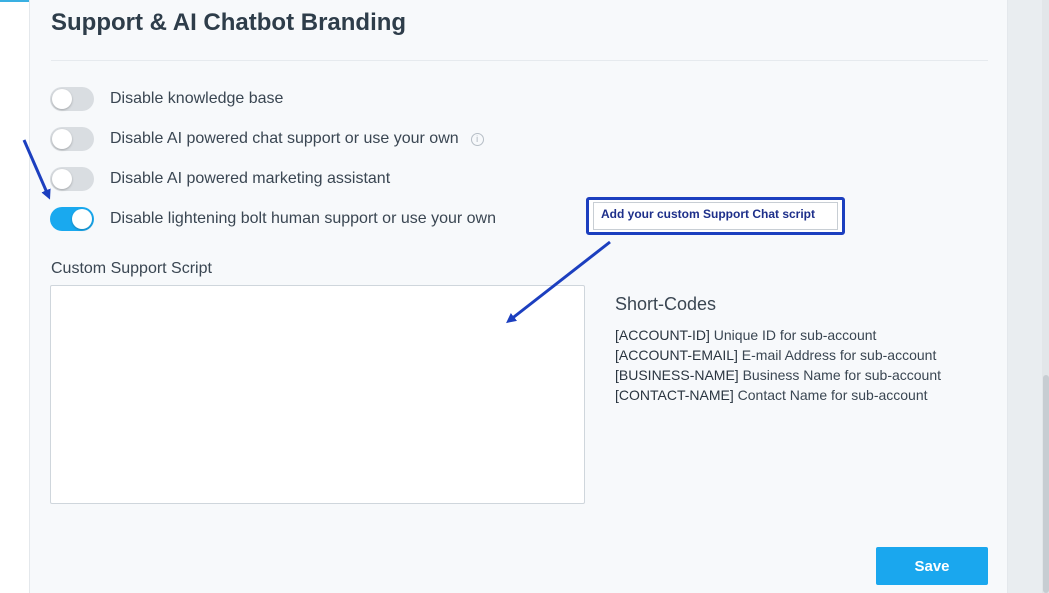 The width and height of the screenshot is (1049, 593). What do you see at coordinates (36, 169) in the screenshot?
I see `annotation-arrow-to-toggle` at bounding box center [36, 169].